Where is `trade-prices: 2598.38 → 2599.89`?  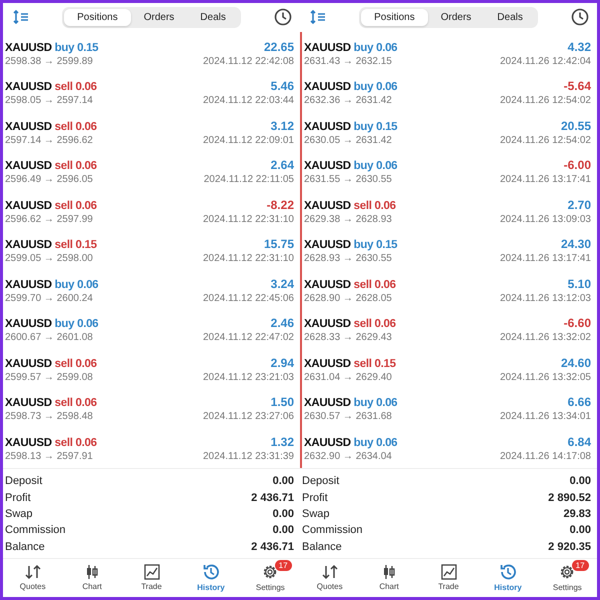
trade-prices: 2598.38 → 2599.89 is located at coordinates (49, 61).